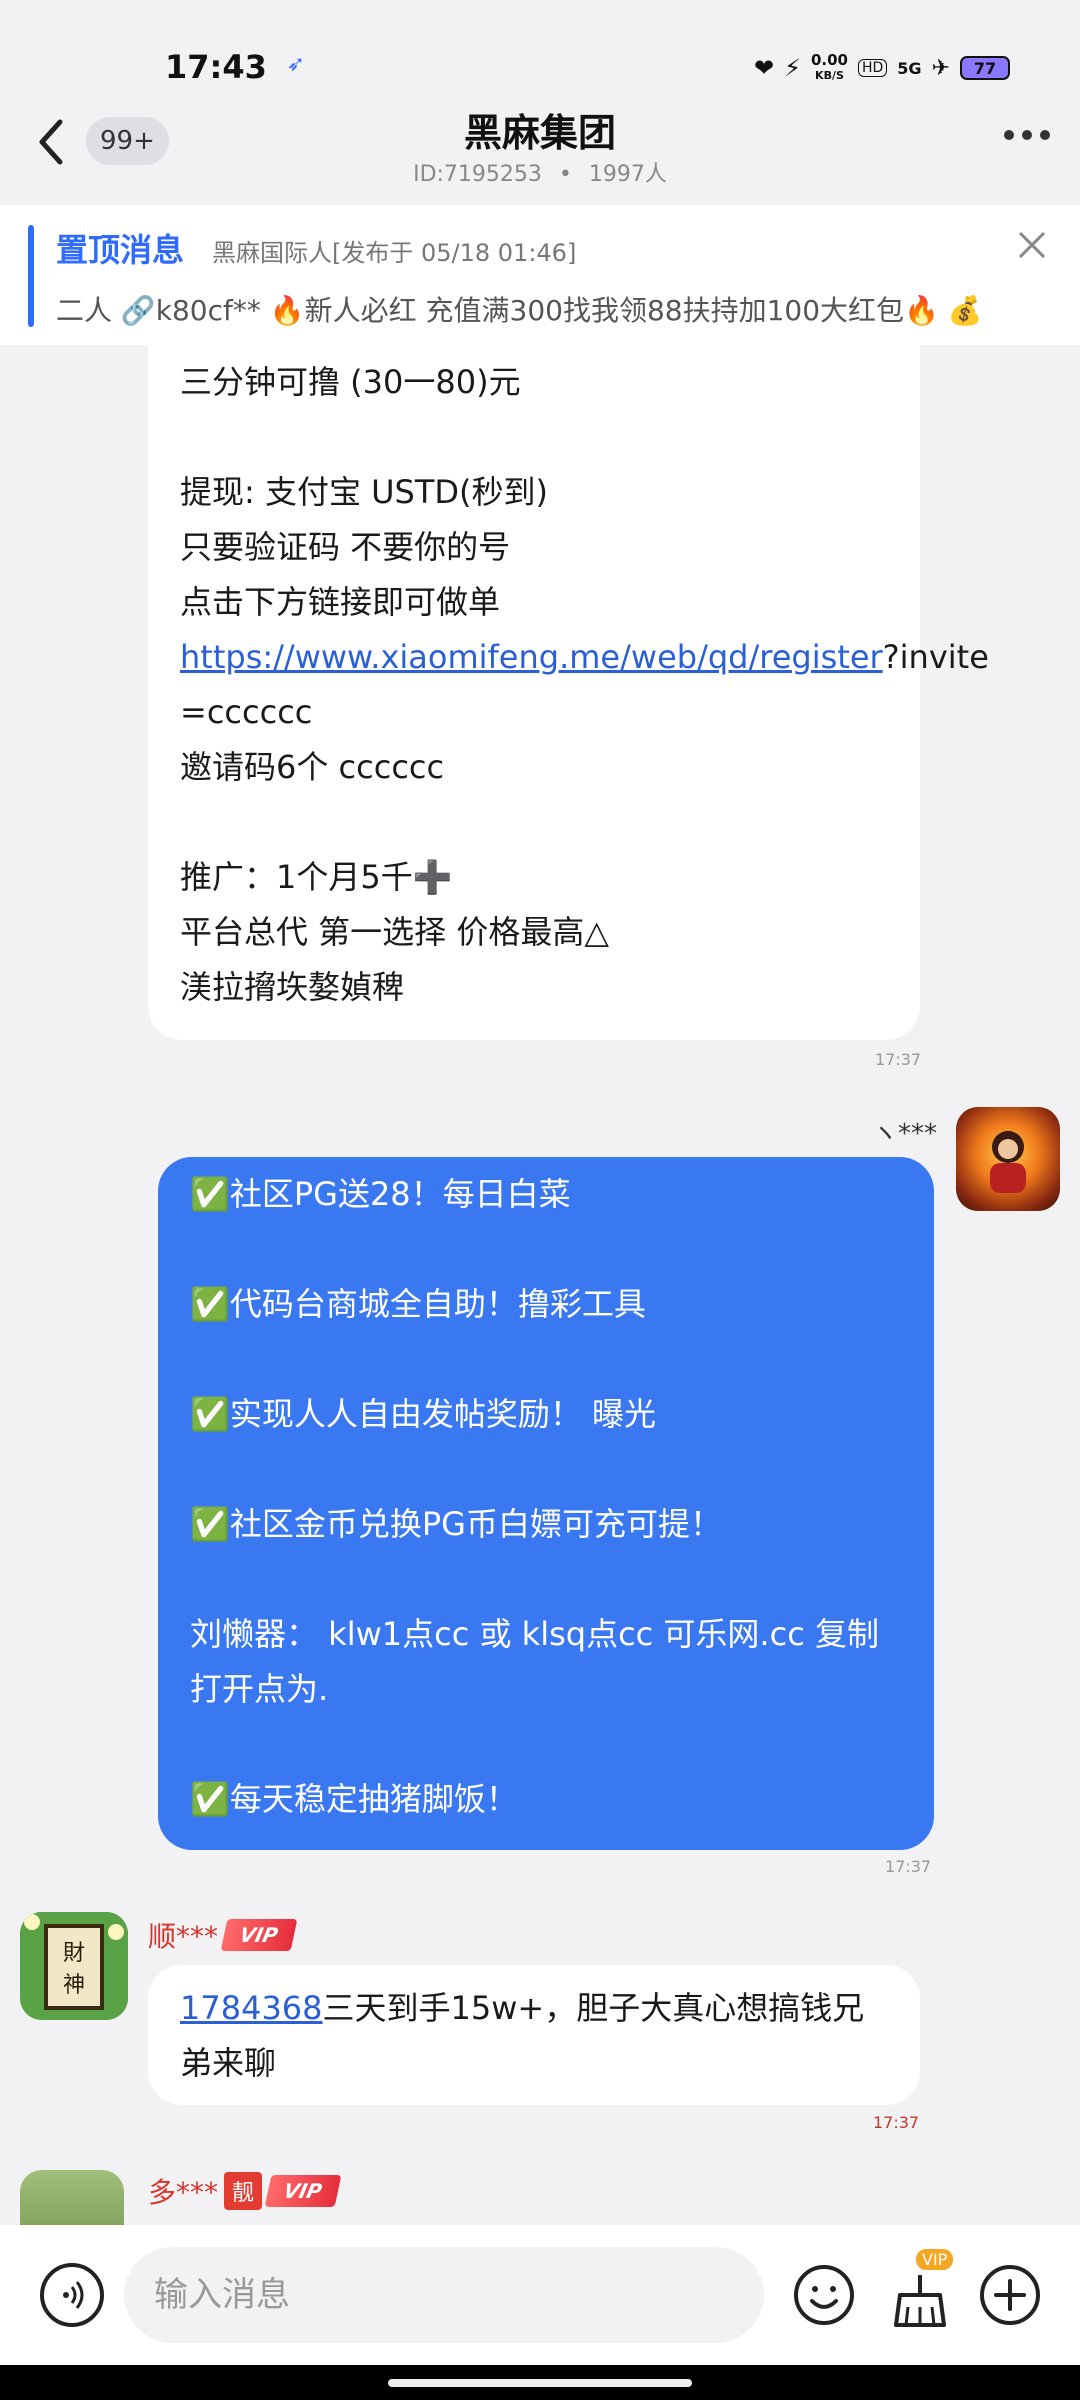  What do you see at coordinates (72, 2295) in the screenshot?
I see `voice-icon` at bounding box center [72, 2295].